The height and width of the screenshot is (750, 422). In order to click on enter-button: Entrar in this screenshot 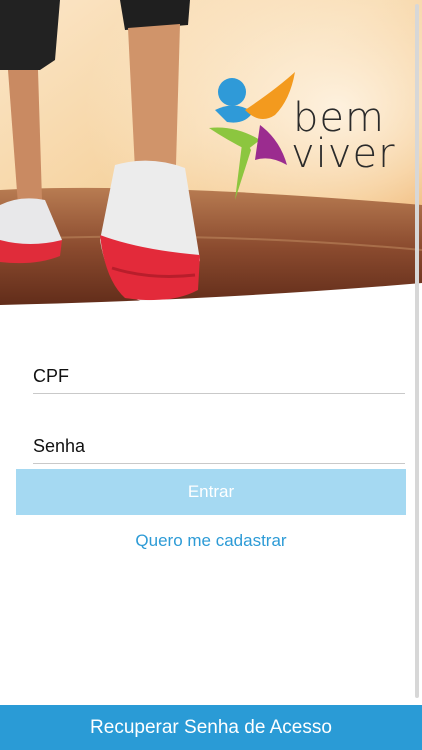, I will do `click(211, 492)`.